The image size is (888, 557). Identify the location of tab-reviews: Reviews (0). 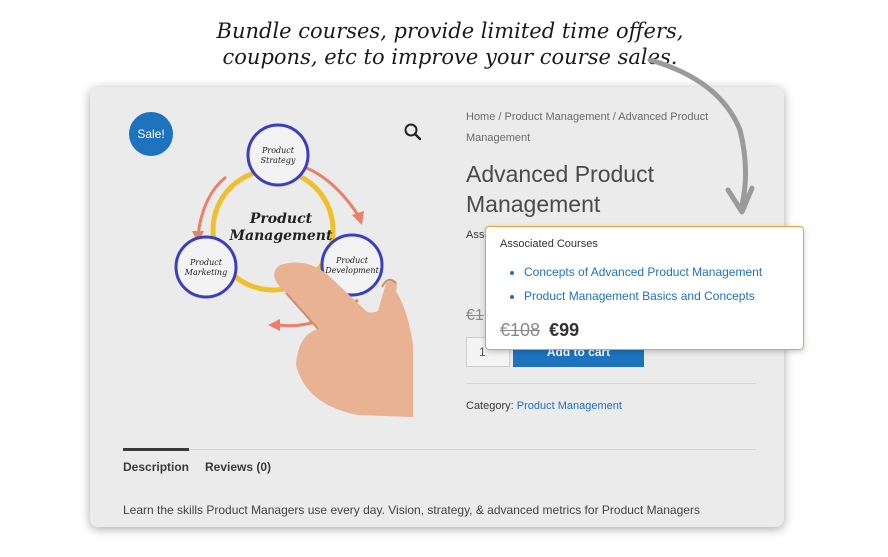
(238, 467).